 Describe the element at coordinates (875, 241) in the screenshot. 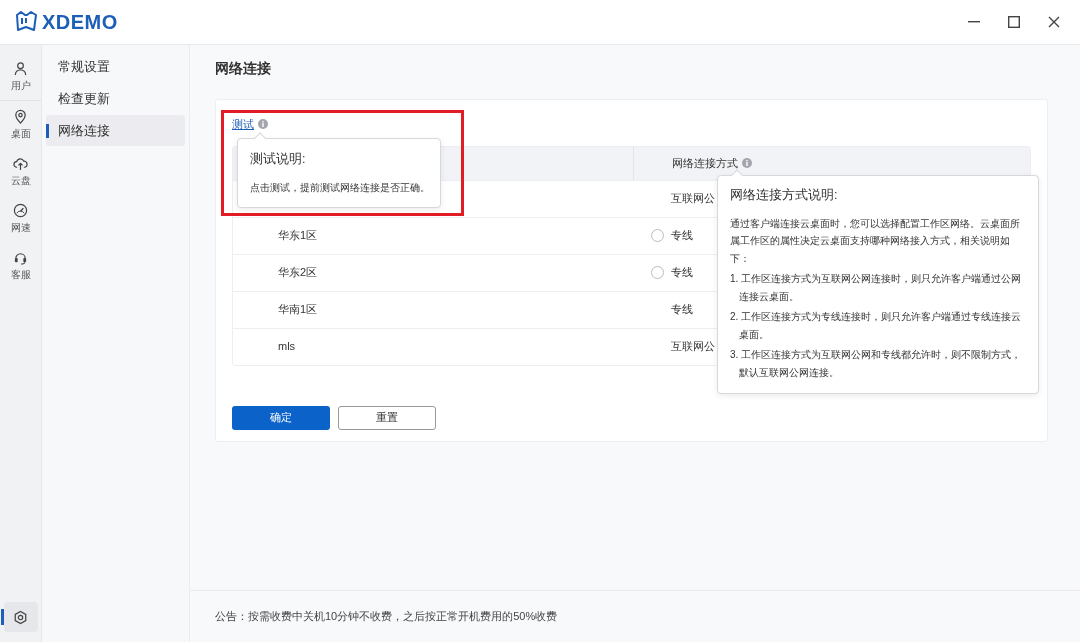

I see `tooltip-text: 通过客户端连接云桌面时，您可以选择配置工作区网络。云桌面所属工作区的属性决定云桌面支持哪种网络接入方式，相关说明如下：` at that location.